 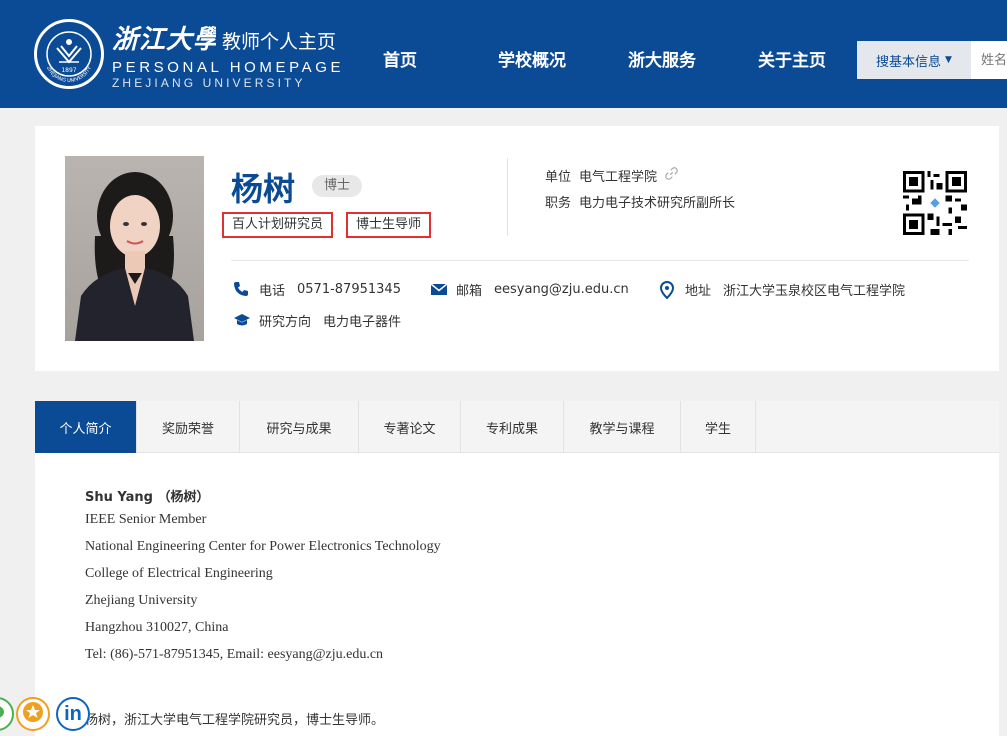 What do you see at coordinates (507, 197) in the screenshot?
I see `vertical-divider` at bounding box center [507, 197].